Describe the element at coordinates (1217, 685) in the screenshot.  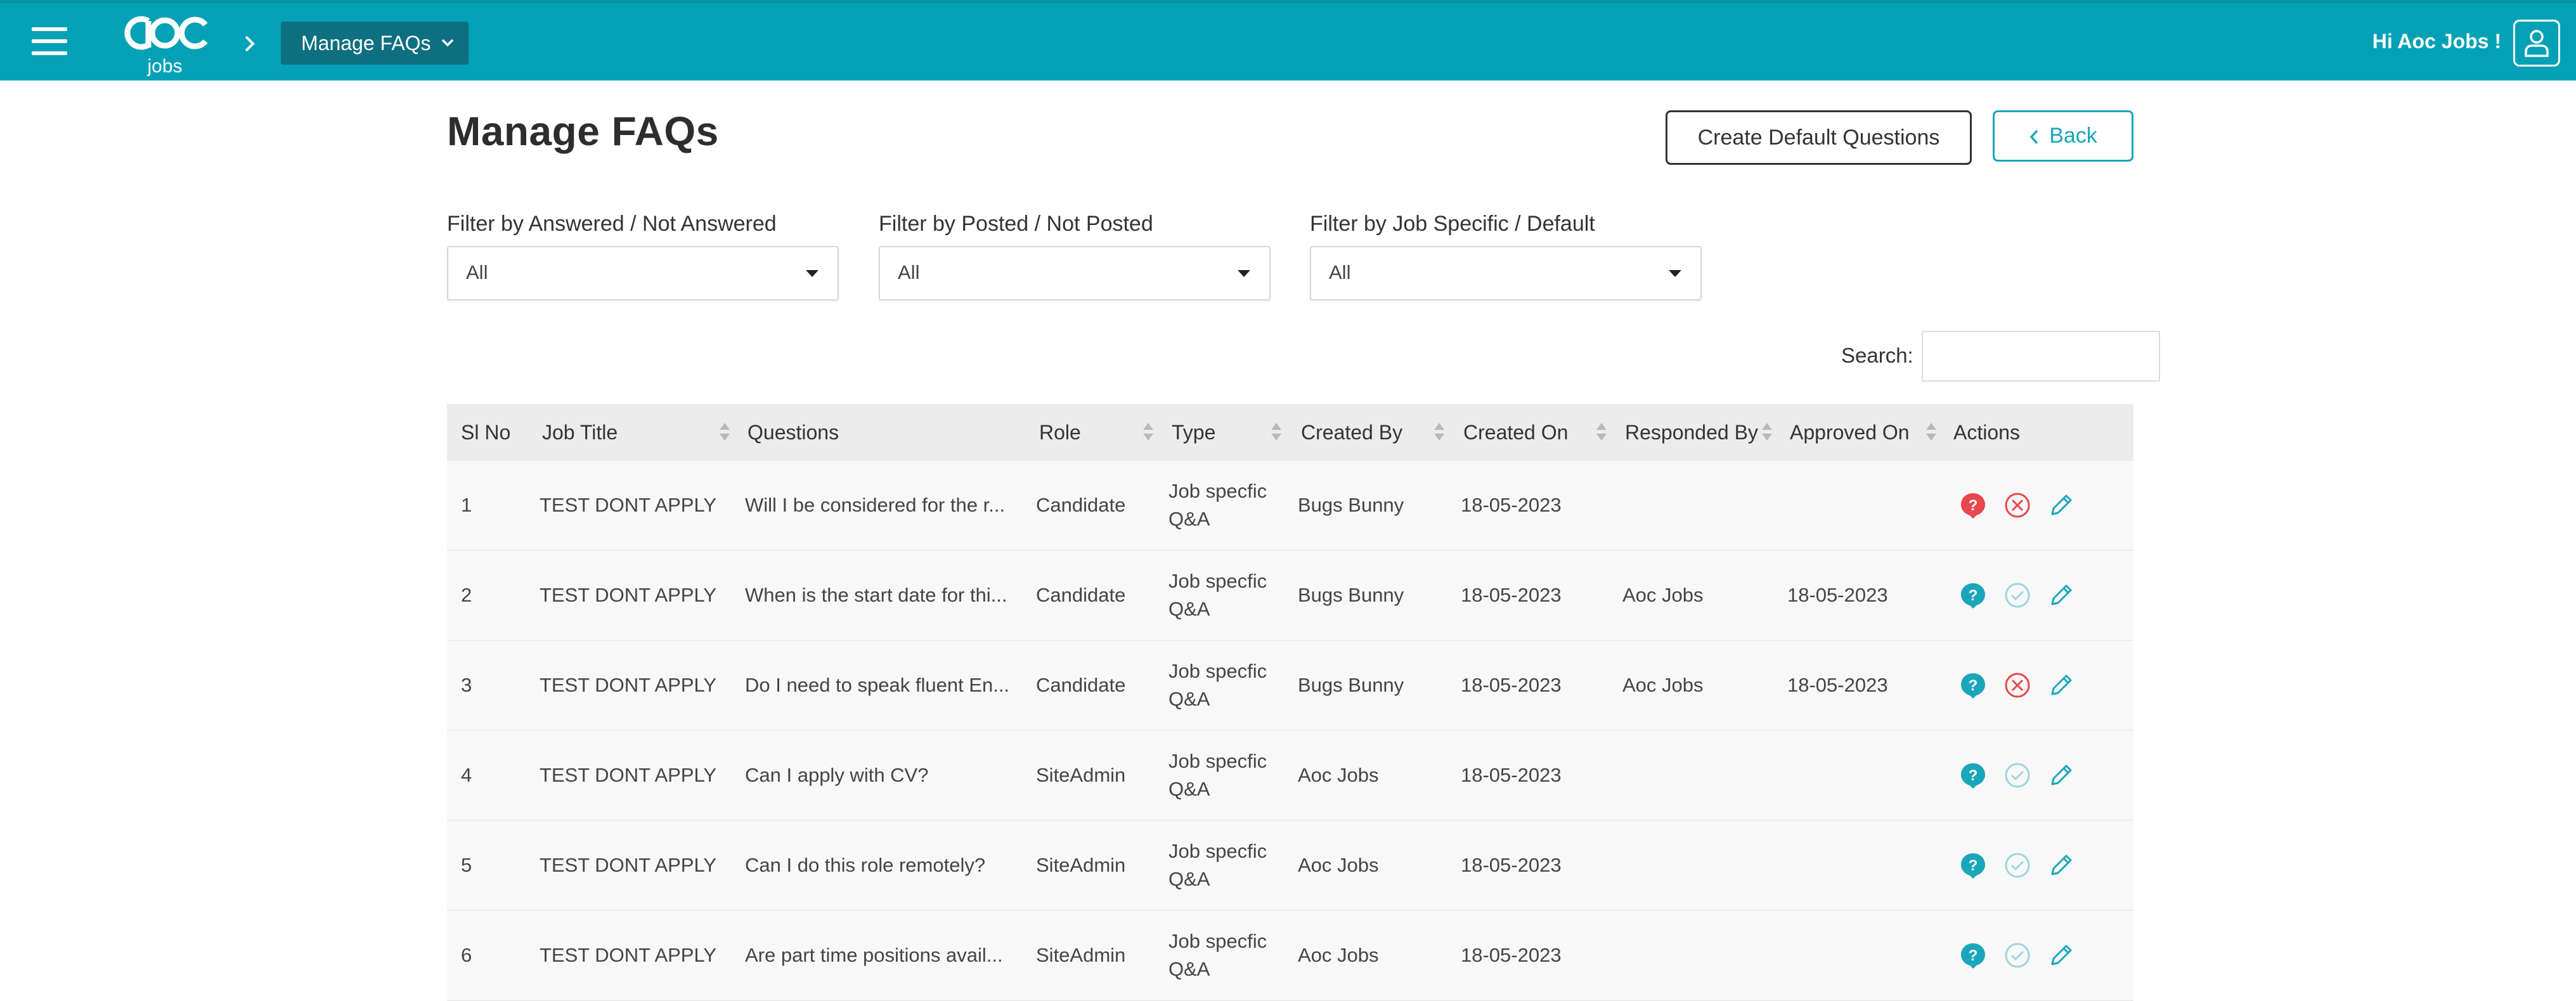
I see `cell-type: Job specfic Q&A` at that location.